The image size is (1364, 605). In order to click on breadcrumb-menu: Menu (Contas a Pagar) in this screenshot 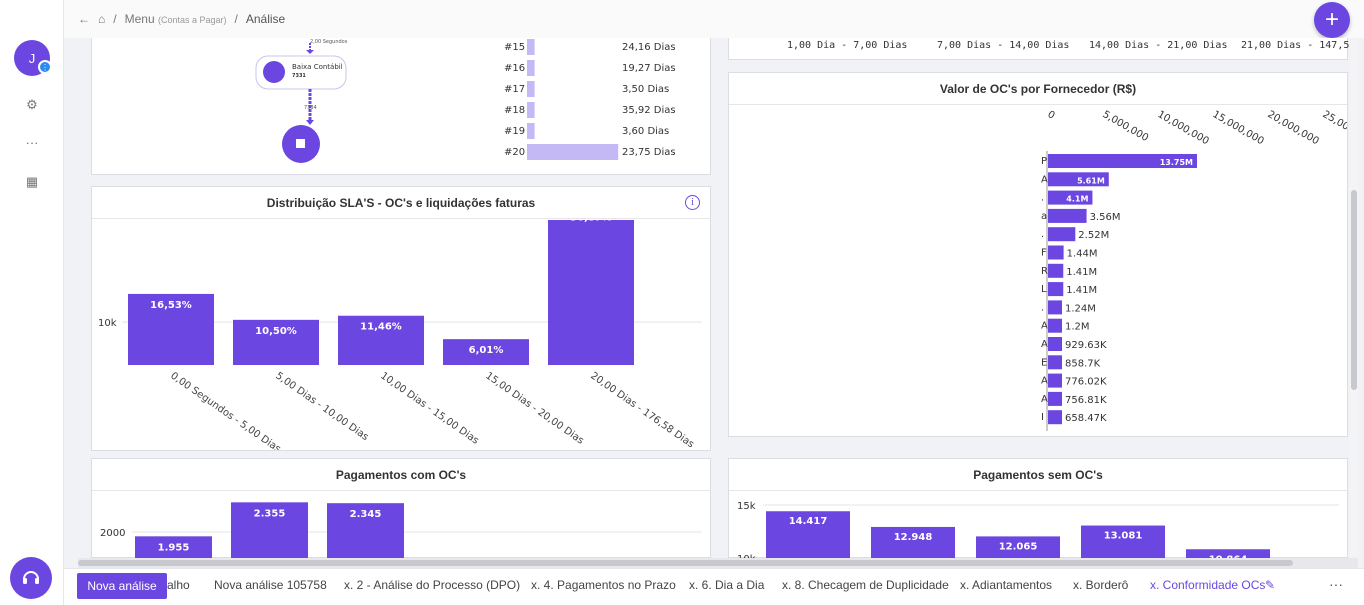, I will do `click(176, 19)`.